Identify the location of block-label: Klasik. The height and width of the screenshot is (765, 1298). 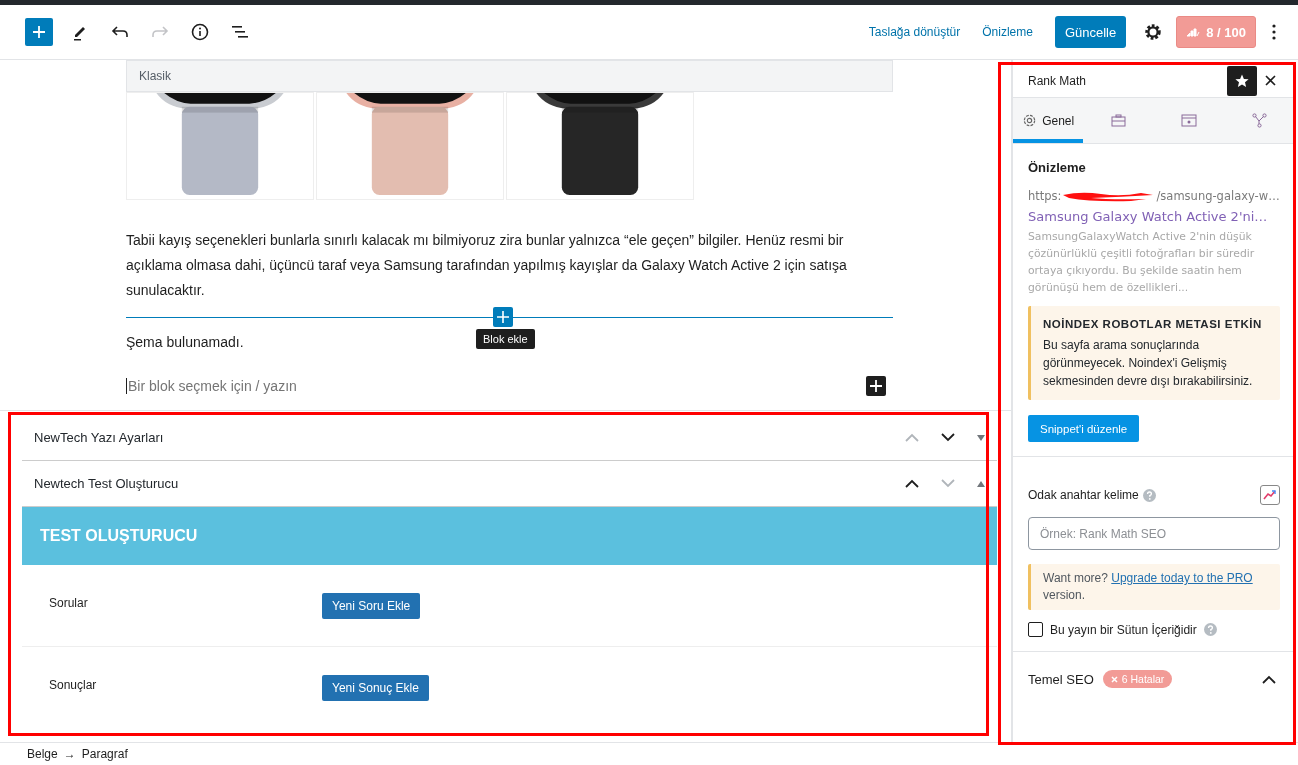
(509, 76).